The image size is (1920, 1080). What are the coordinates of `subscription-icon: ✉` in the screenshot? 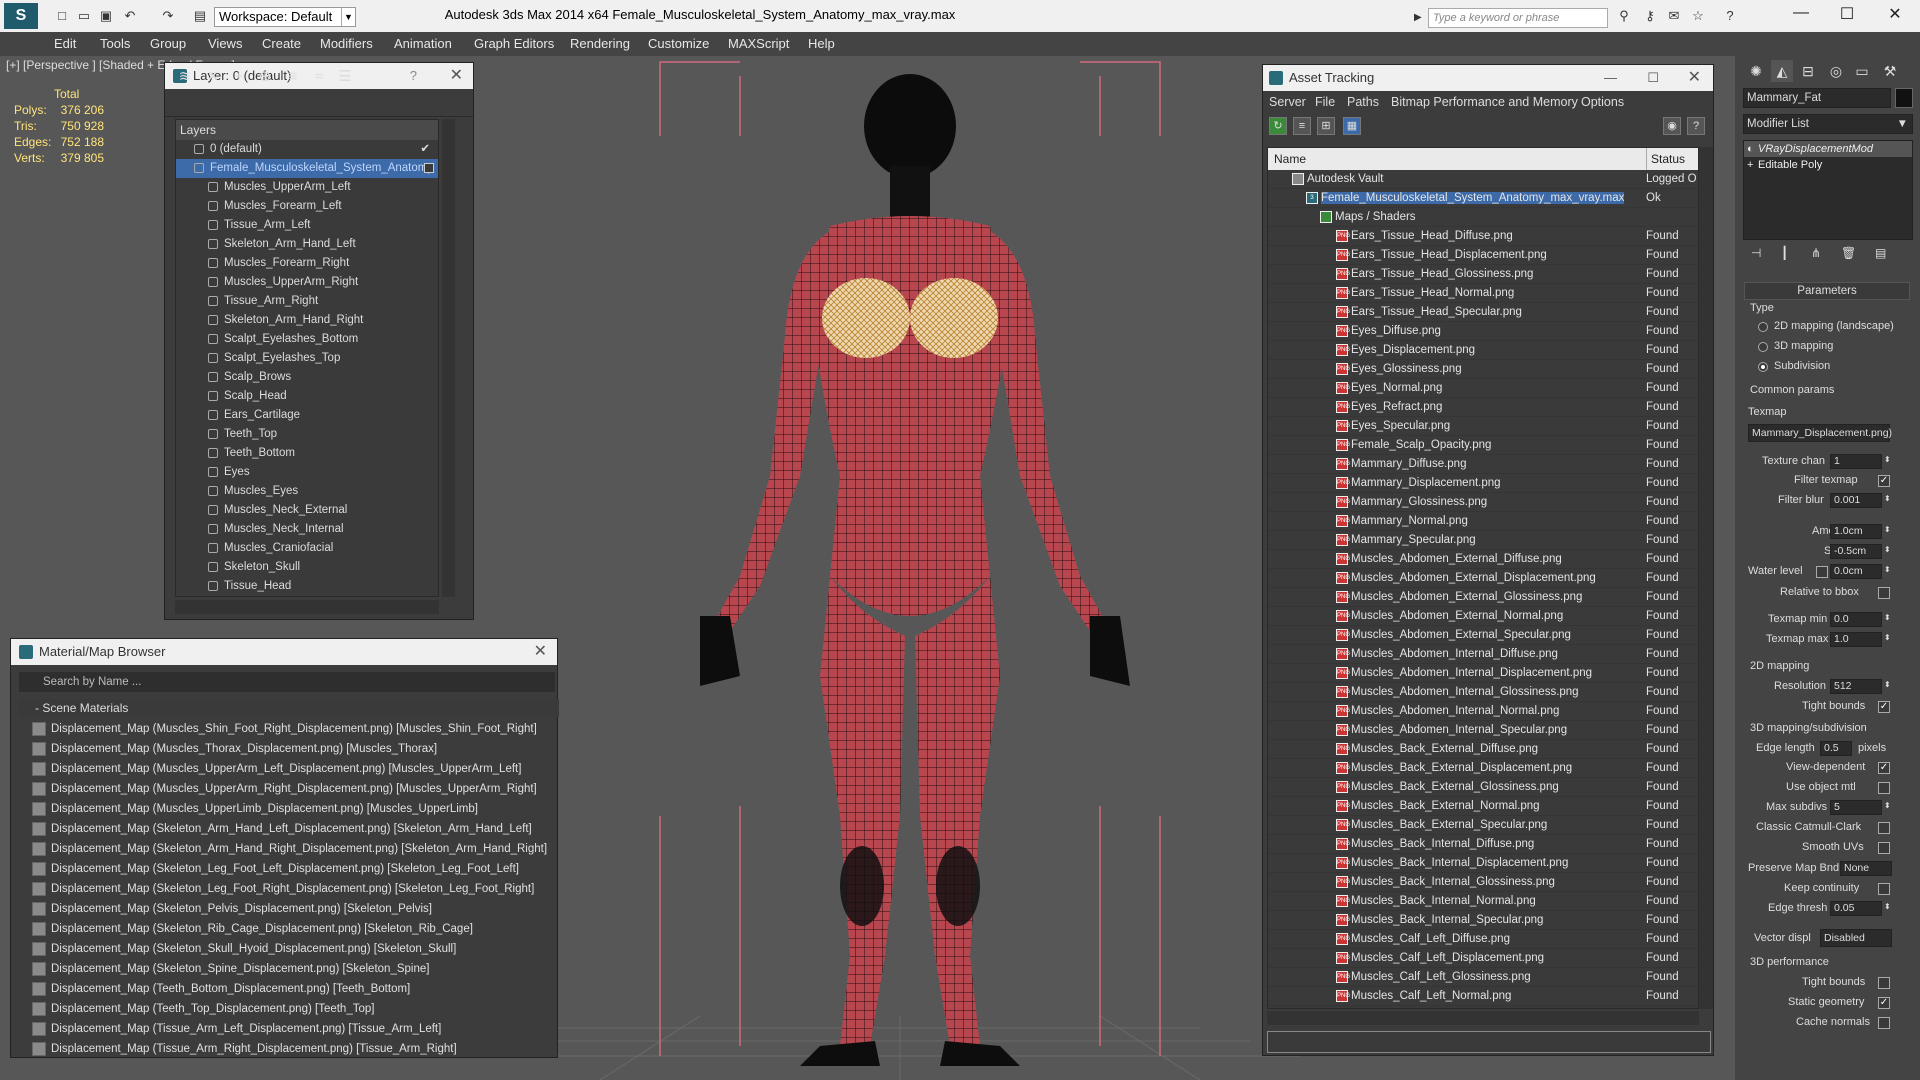 It's located at (1674, 16).